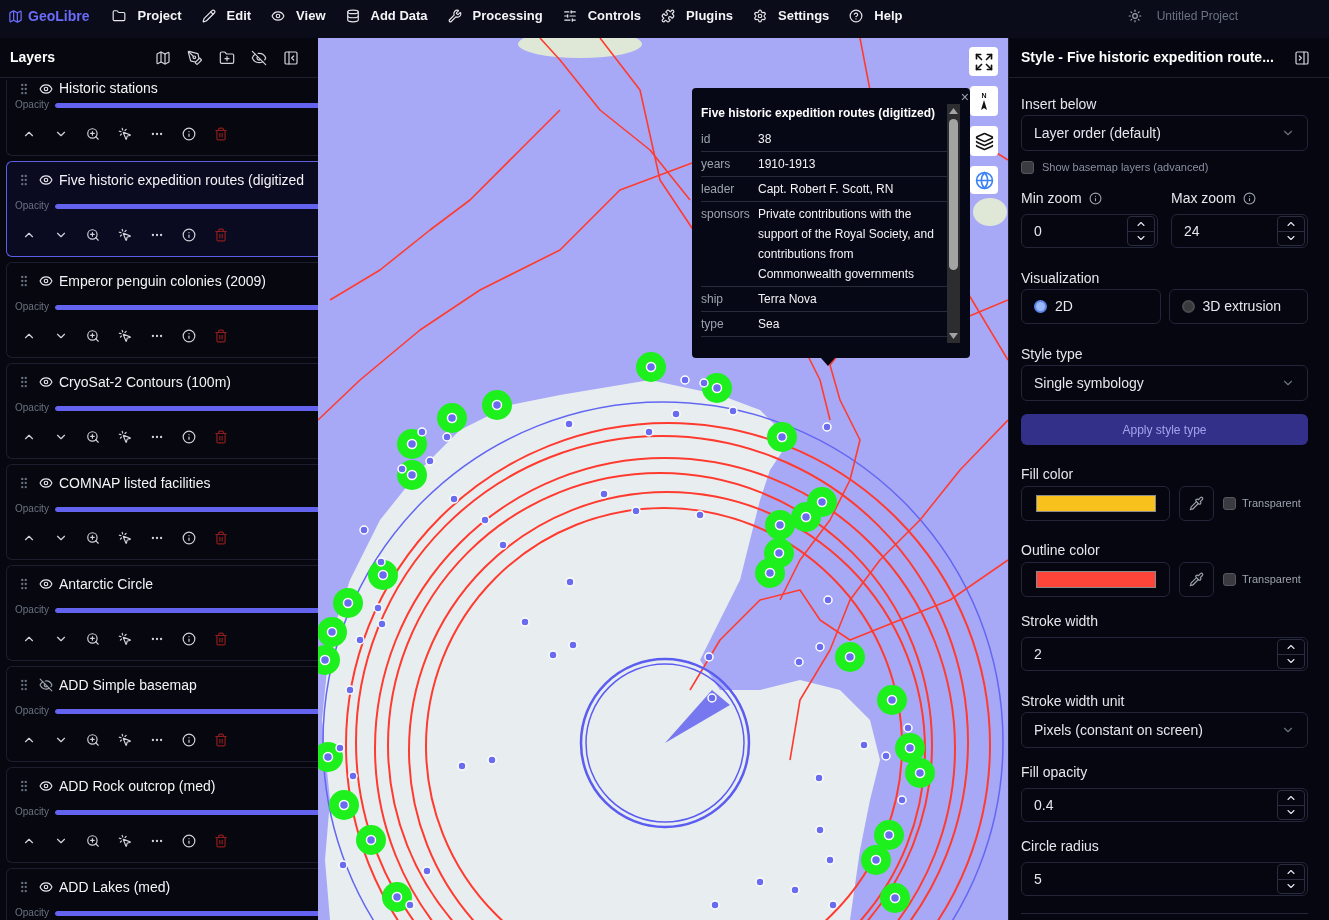 Image resolution: width=1329 pixels, height=920 pixels. Describe the element at coordinates (1051, 198) in the screenshot. I see `field-label: Min zoom` at that location.